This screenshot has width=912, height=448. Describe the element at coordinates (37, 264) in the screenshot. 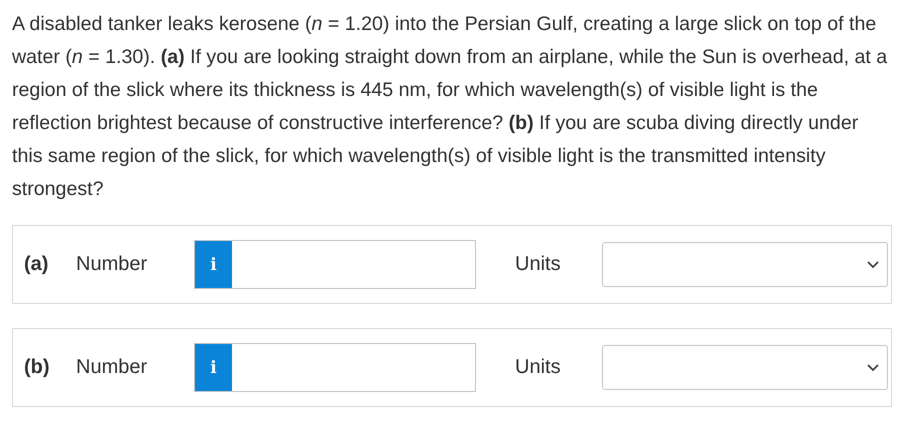

I see `part-label: (a)` at that location.